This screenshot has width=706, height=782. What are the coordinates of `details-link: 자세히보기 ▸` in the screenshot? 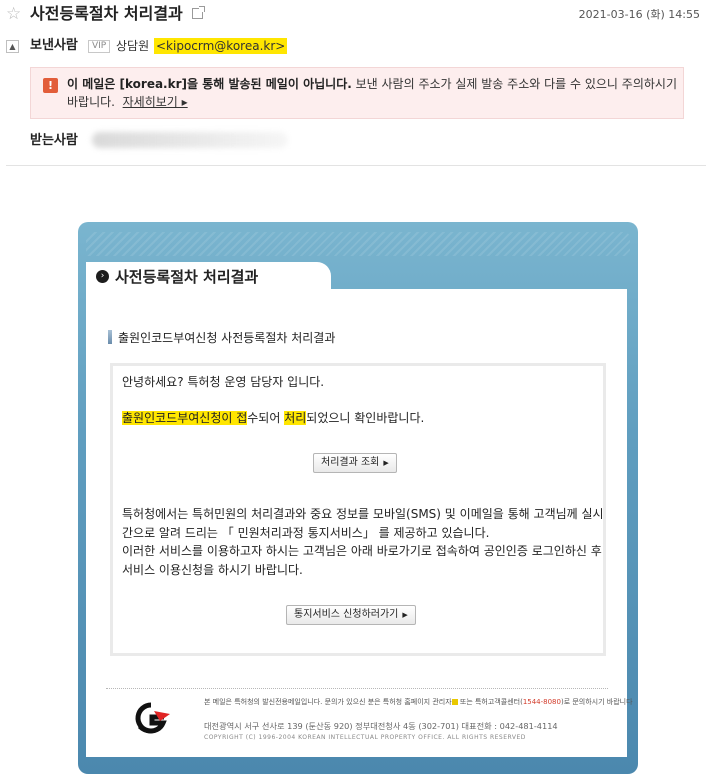 It's located at (155, 102).